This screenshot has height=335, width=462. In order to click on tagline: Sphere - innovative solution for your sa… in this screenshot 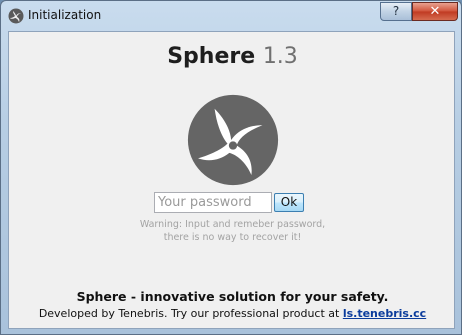, I will do `click(232, 296)`.